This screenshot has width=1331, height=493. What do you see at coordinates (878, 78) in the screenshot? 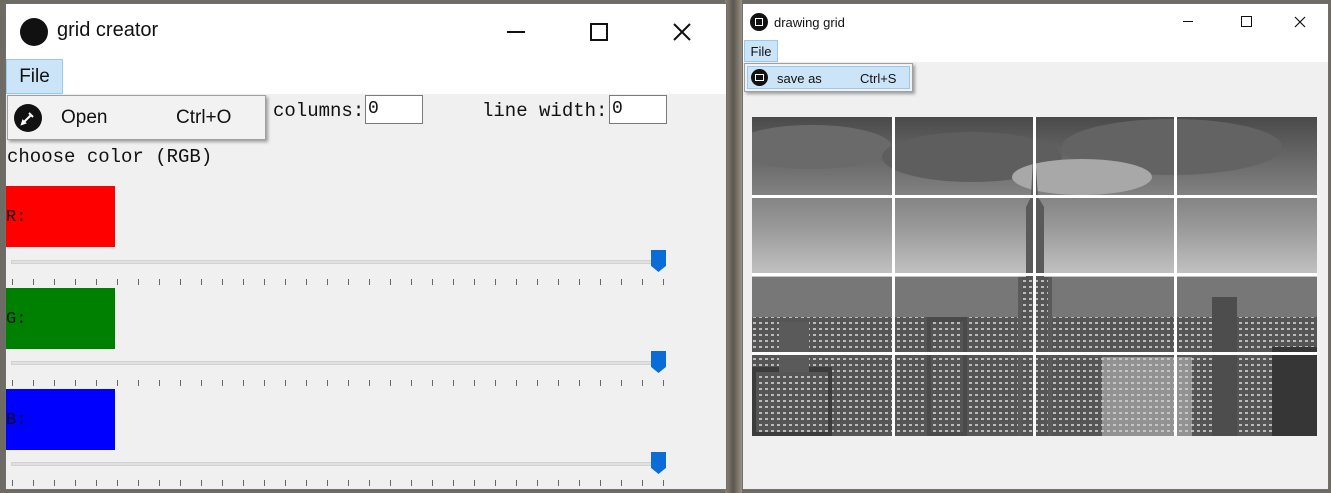
I see `save-as-shortcut: Ctrl+S` at bounding box center [878, 78].